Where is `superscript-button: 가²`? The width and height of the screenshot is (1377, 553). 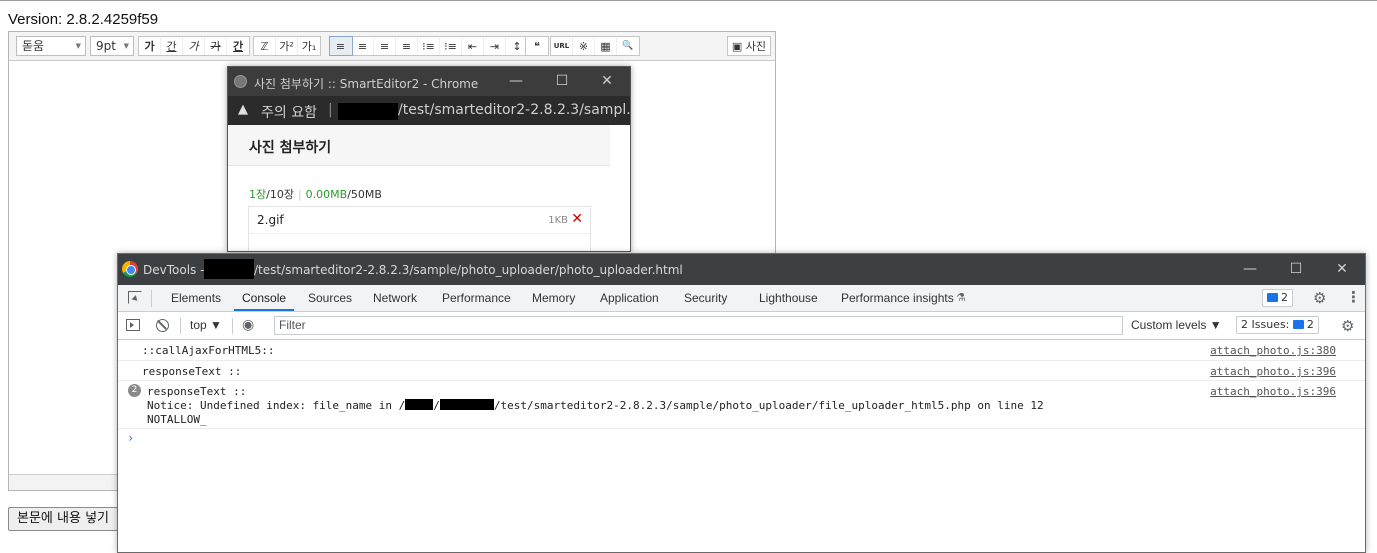 superscript-button: 가² is located at coordinates (287, 46).